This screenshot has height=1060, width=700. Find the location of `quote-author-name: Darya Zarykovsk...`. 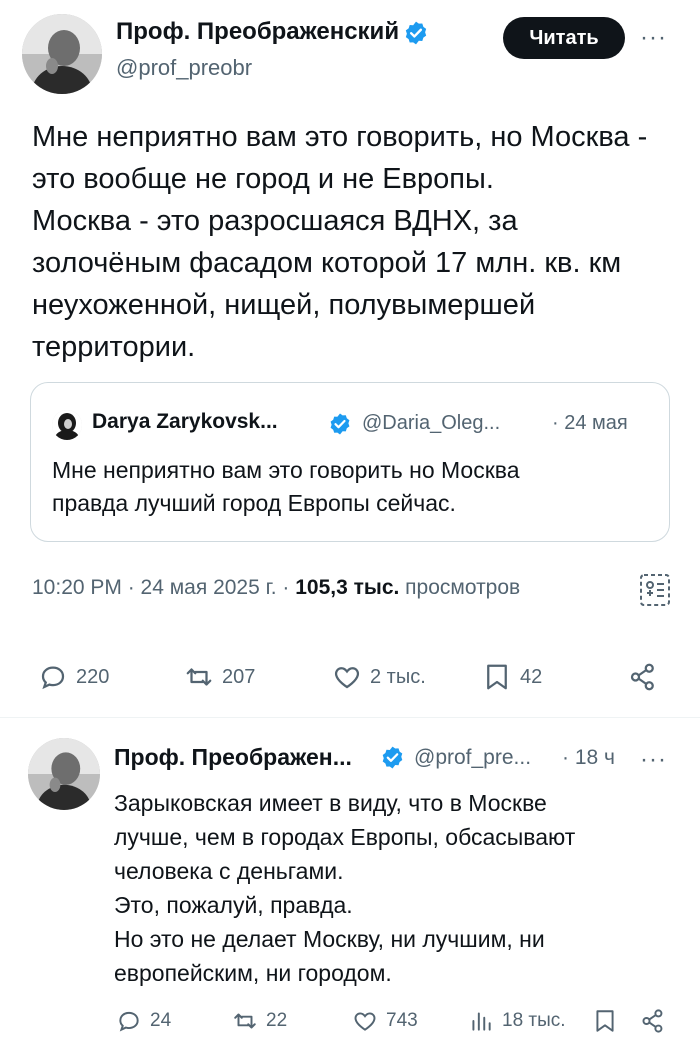

quote-author-name: Darya Zarykovsk... is located at coordinates (185, 422).